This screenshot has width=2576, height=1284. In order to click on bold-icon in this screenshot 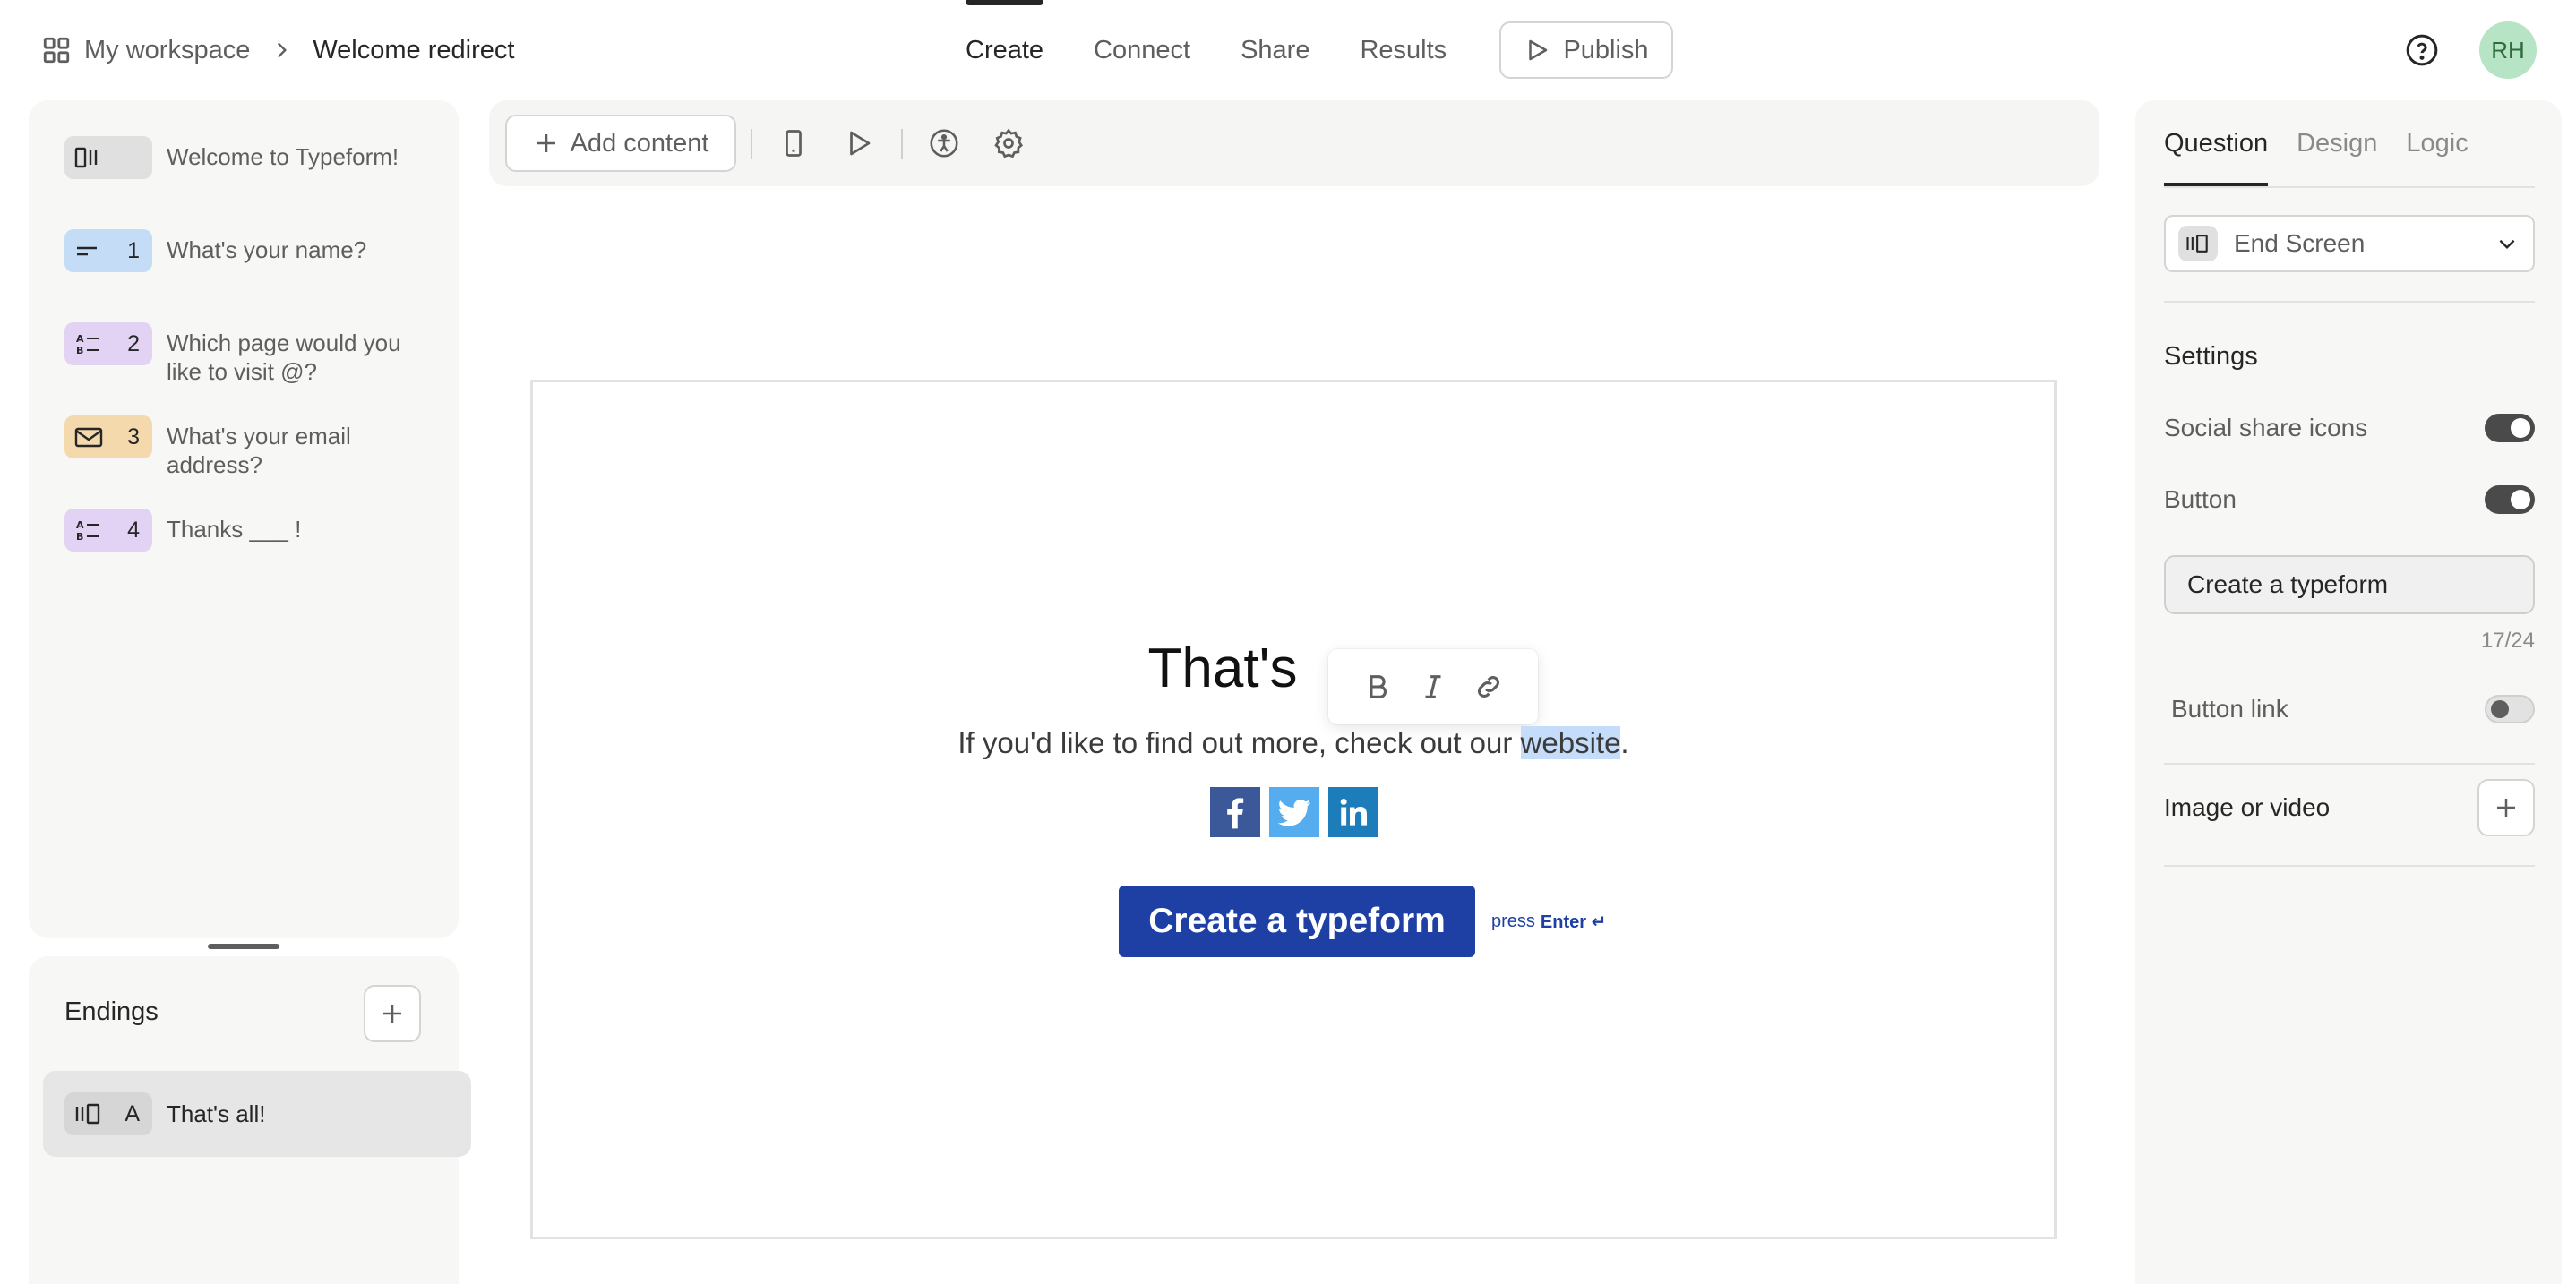, I will do `click(1377, 687)`.